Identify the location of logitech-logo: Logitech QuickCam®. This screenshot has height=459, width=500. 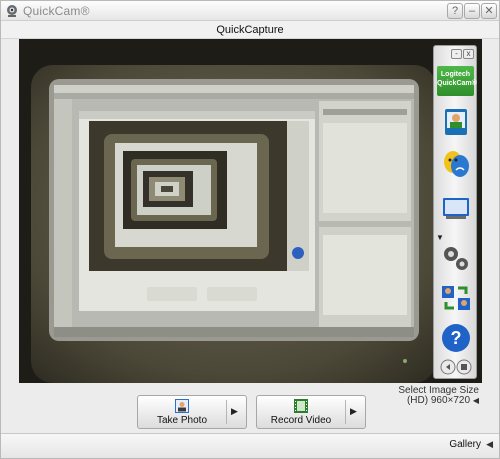
(457, 81).